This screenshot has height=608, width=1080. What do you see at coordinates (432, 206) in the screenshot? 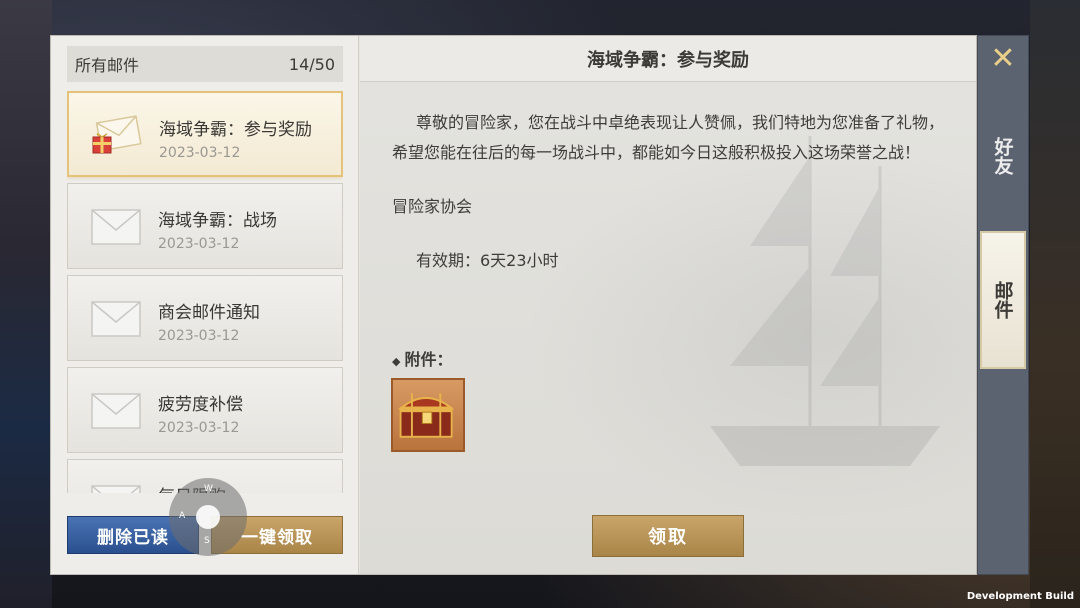
I see `mail-sender: 冒险家协会` at bounding box center [432, 206].